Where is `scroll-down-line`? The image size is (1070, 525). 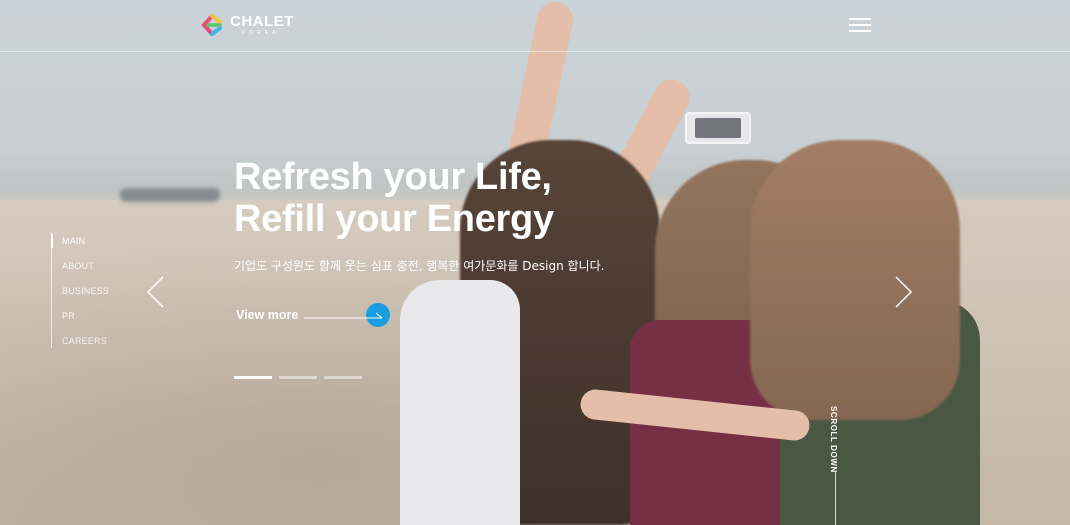 scroll-down-line is located at coordinates (835, 498).